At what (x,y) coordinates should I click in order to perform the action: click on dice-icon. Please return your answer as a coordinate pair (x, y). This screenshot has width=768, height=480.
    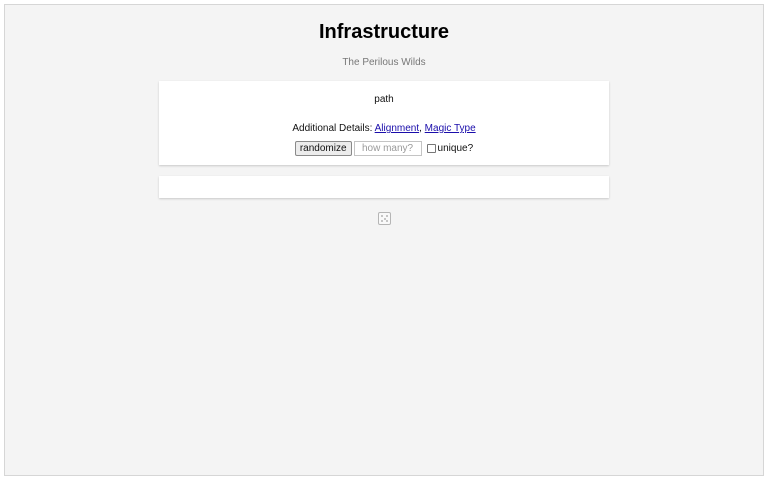
    Looking at the image, I should click on (384, 218).